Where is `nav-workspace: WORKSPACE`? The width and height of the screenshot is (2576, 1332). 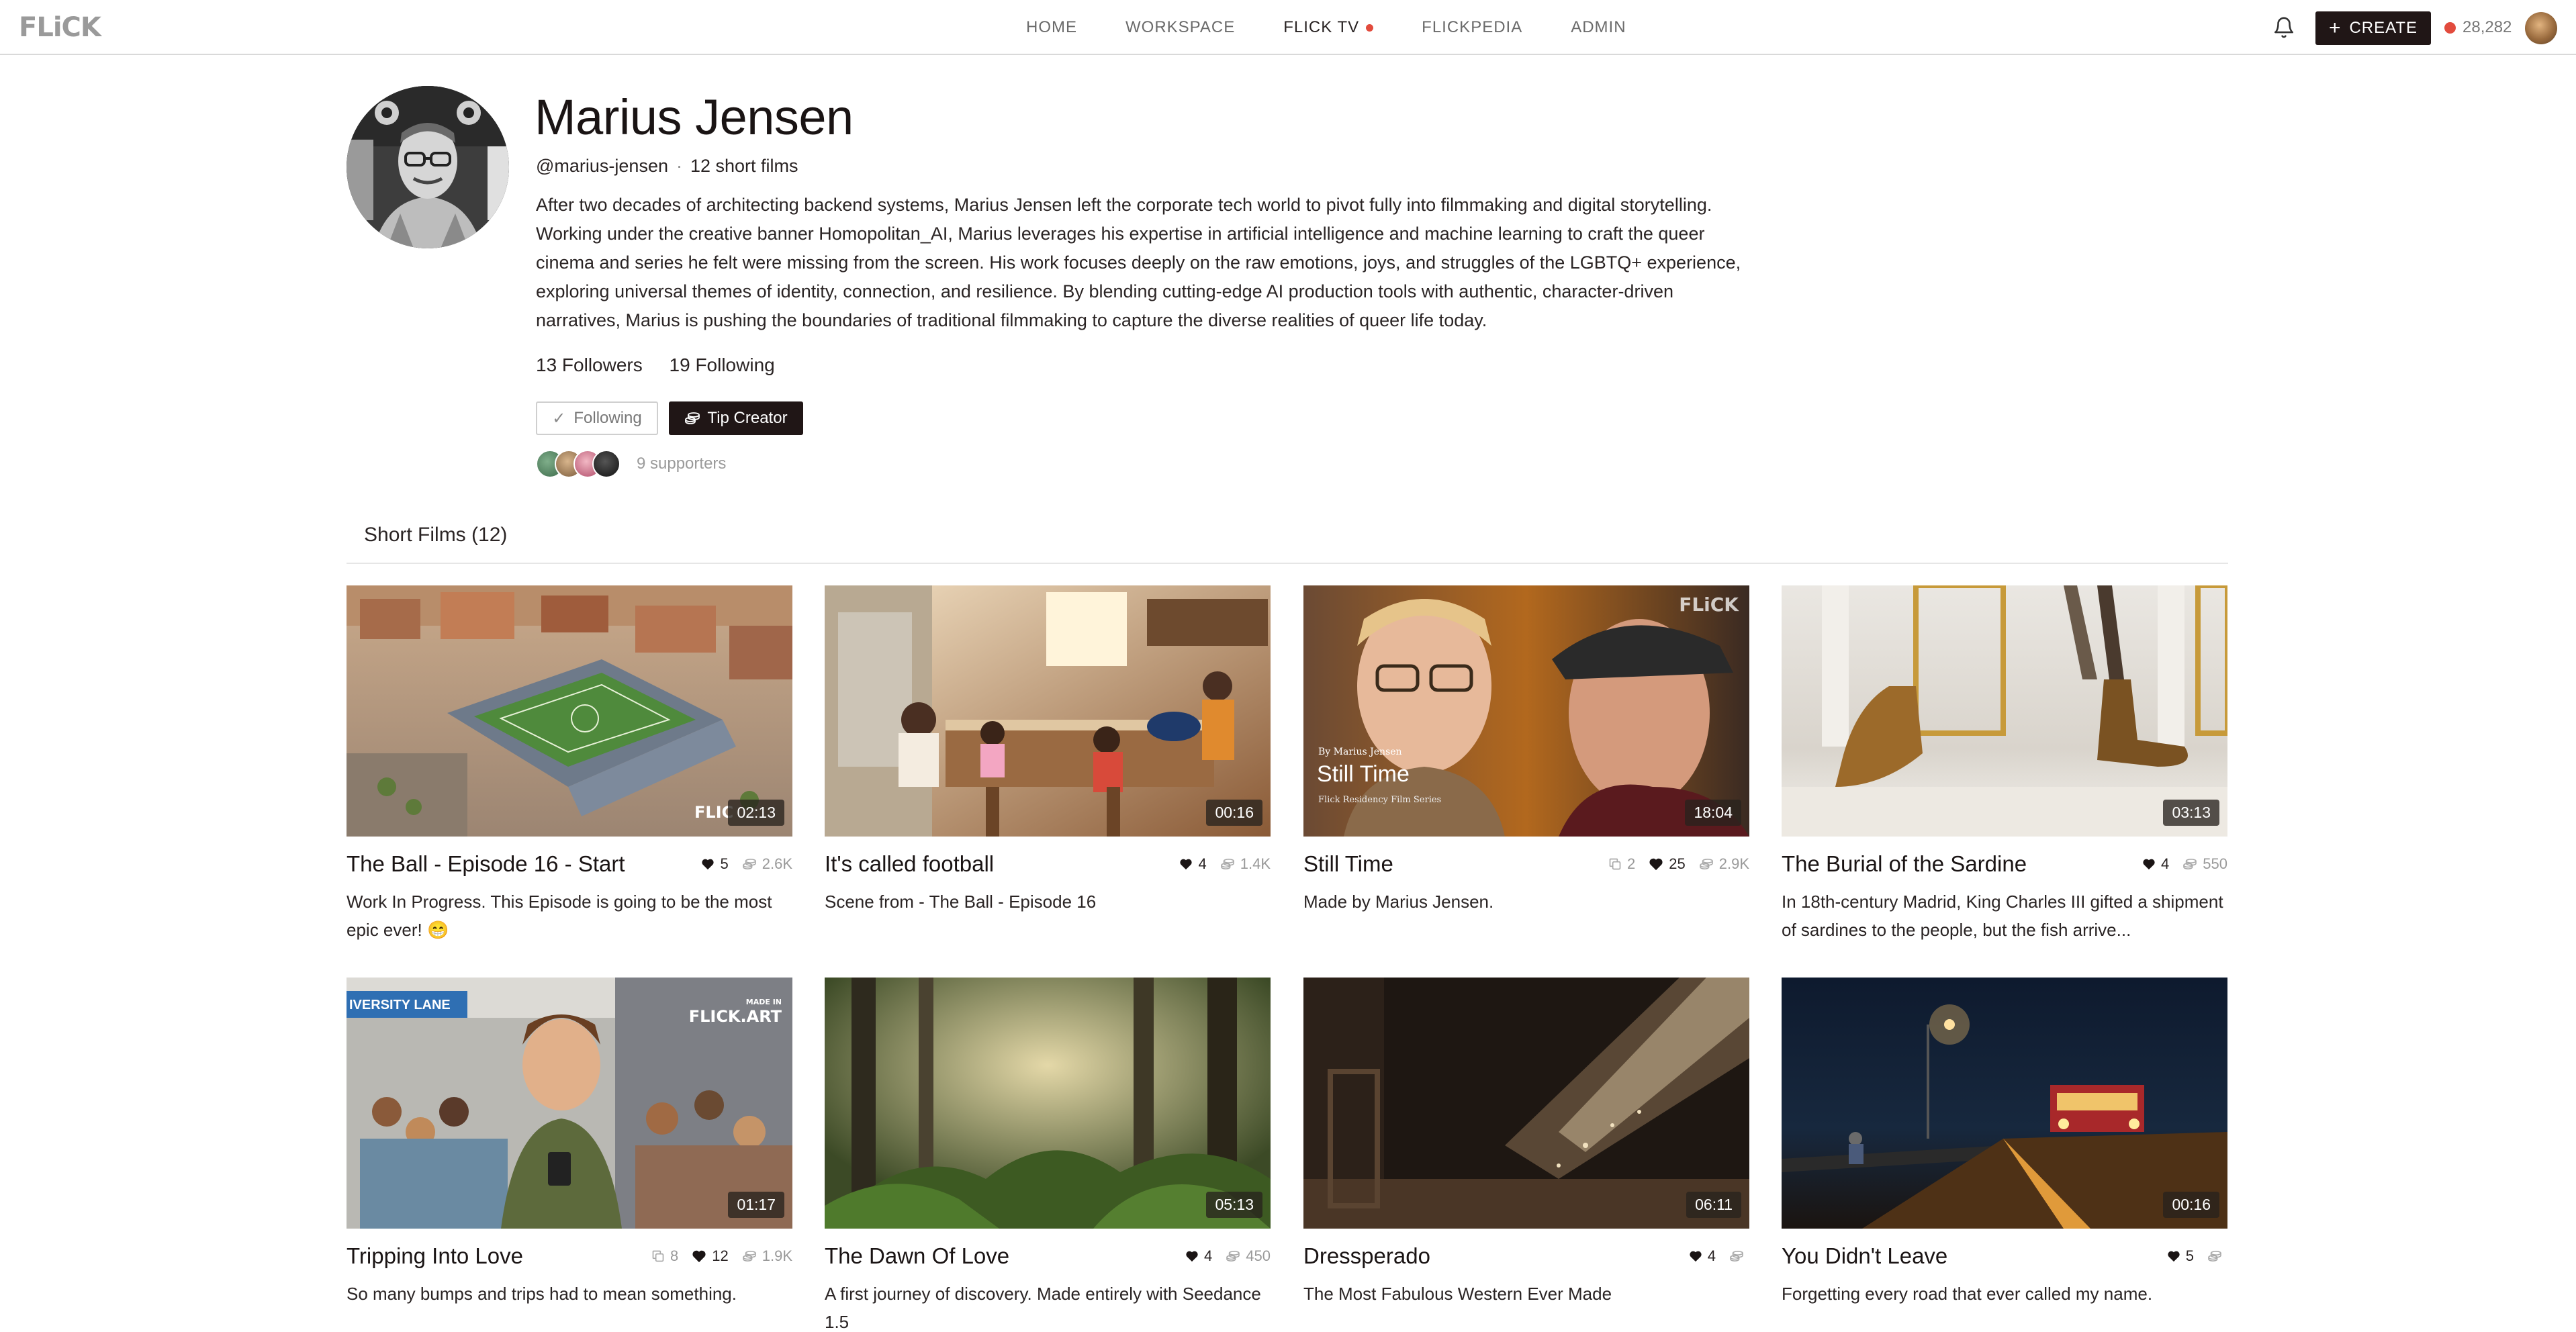 nav-workspace: WORKSPACE is located at coordinates (1180, 27).